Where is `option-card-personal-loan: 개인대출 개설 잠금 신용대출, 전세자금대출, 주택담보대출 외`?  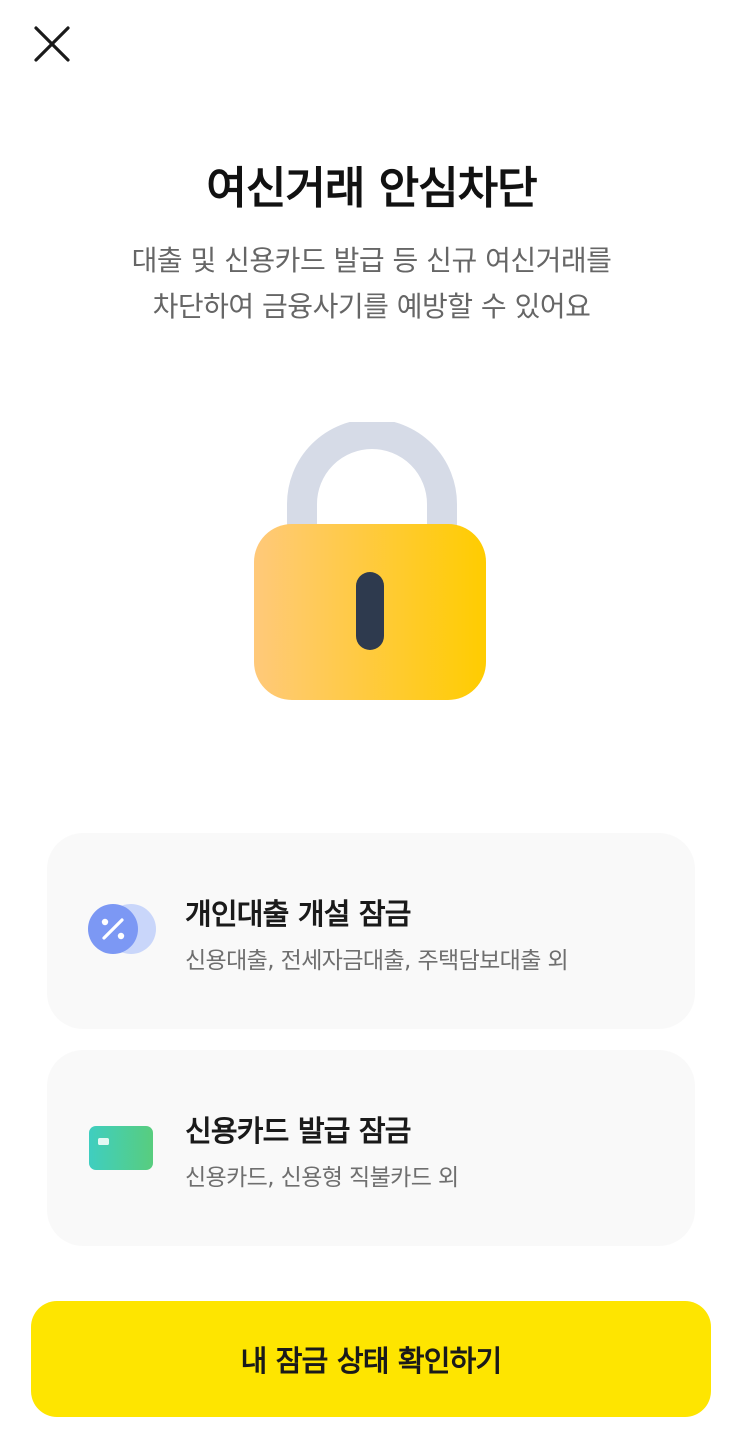
option-card-personal-loan: 개인대출 개설 잠금 신용대출, 전세자금대출, 주택담보대출 외 is located at coordinates (371, 931).